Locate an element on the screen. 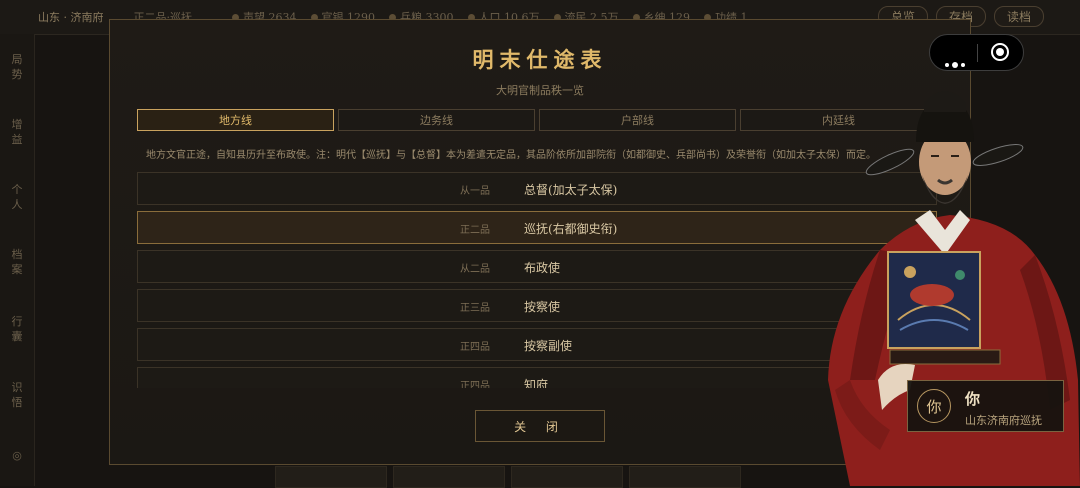 The width and height of the screenshot is (1080, 488). rank-title: 按察副使 is located at coordinates (548, 346).